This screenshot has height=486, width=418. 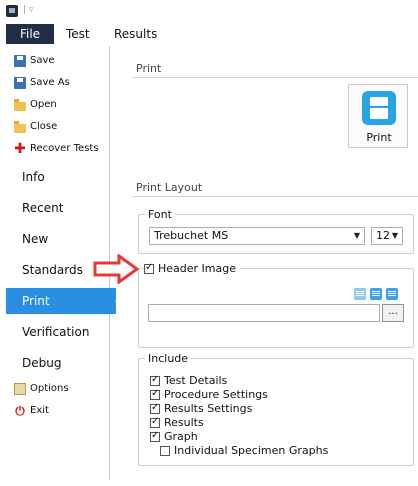 I want to click on open-label: Open, so click(x=43, y=104).